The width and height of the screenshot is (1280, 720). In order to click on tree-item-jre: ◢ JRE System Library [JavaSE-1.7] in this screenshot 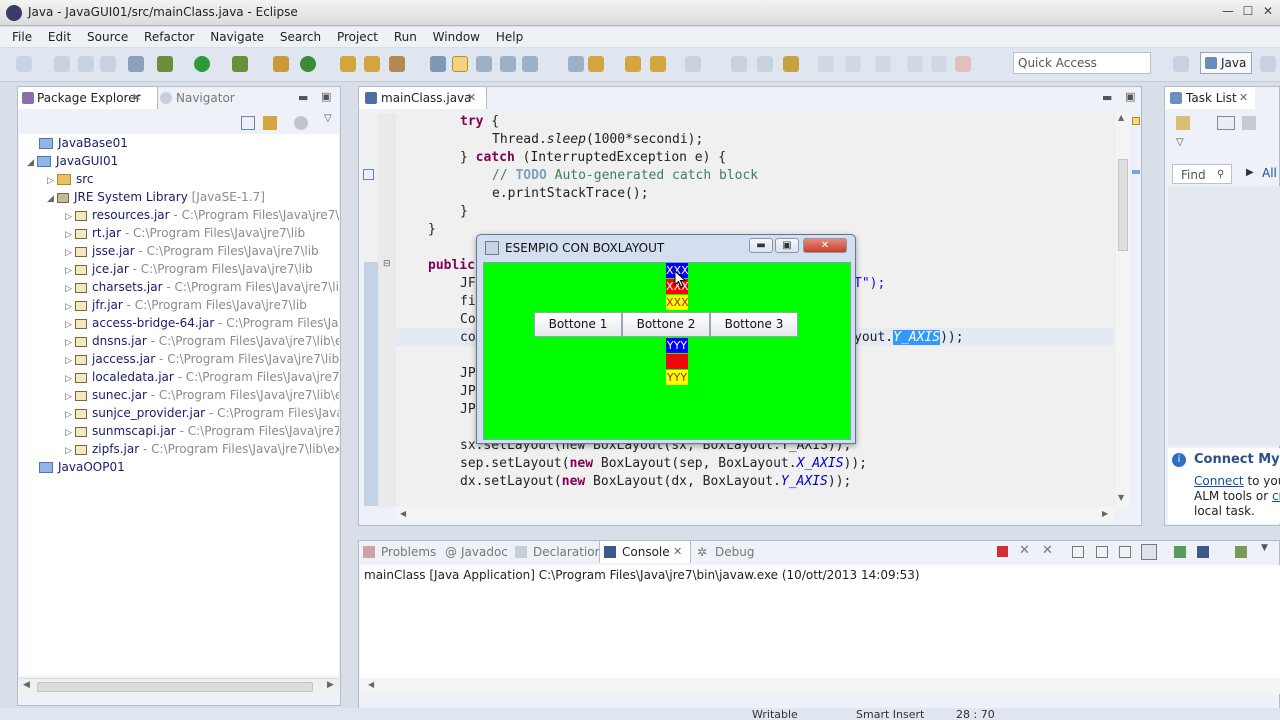, I will do `click(156, 197)`.